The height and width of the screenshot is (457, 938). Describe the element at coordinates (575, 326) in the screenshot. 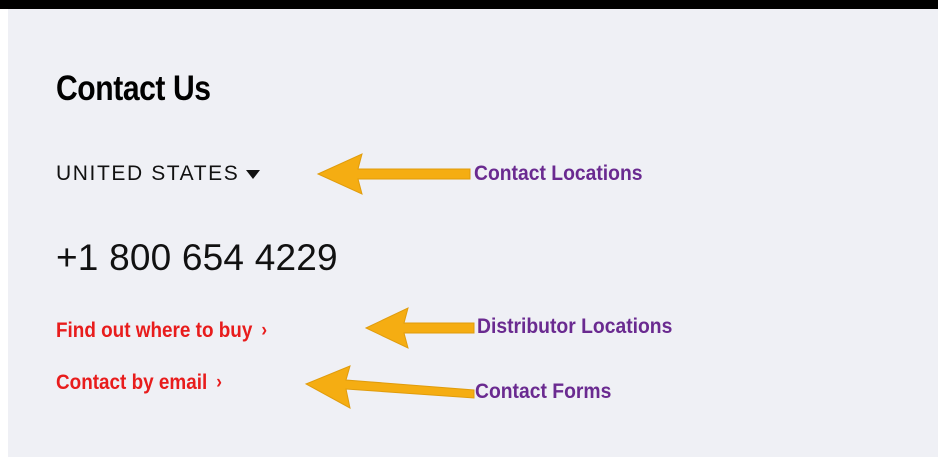

I see `annotation-distributor-locations: Distributor Locations` at that location.